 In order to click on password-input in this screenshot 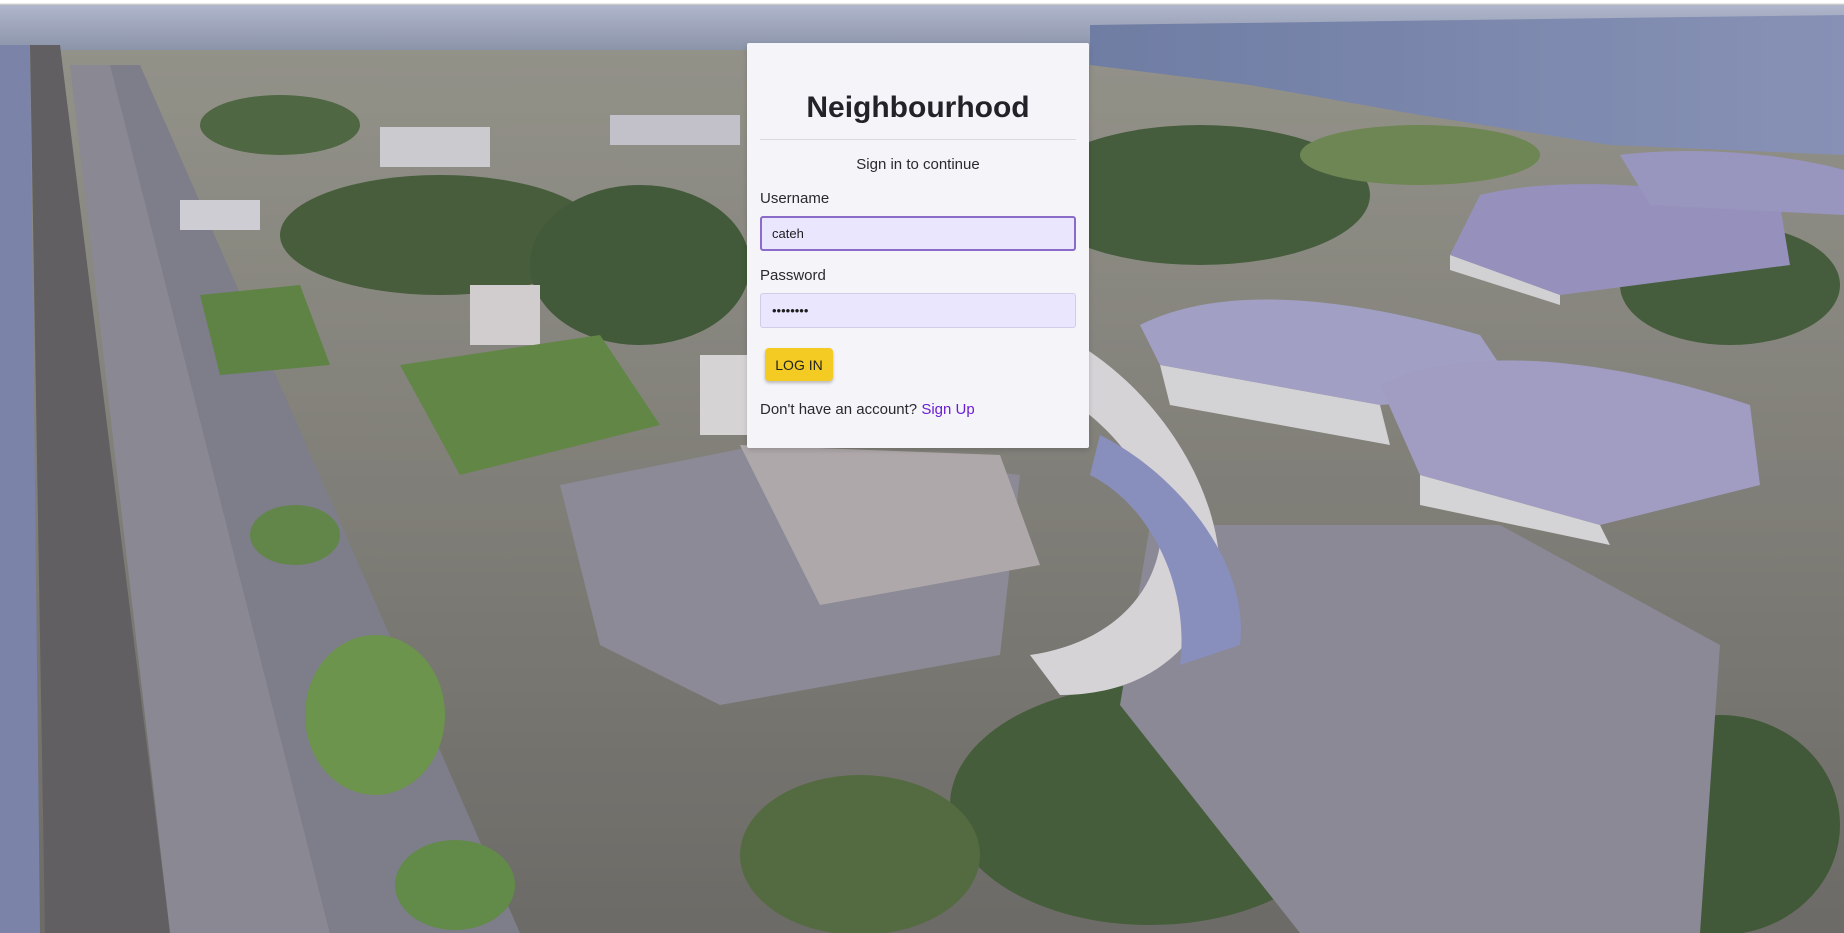, I will do `click(918, 310)`.